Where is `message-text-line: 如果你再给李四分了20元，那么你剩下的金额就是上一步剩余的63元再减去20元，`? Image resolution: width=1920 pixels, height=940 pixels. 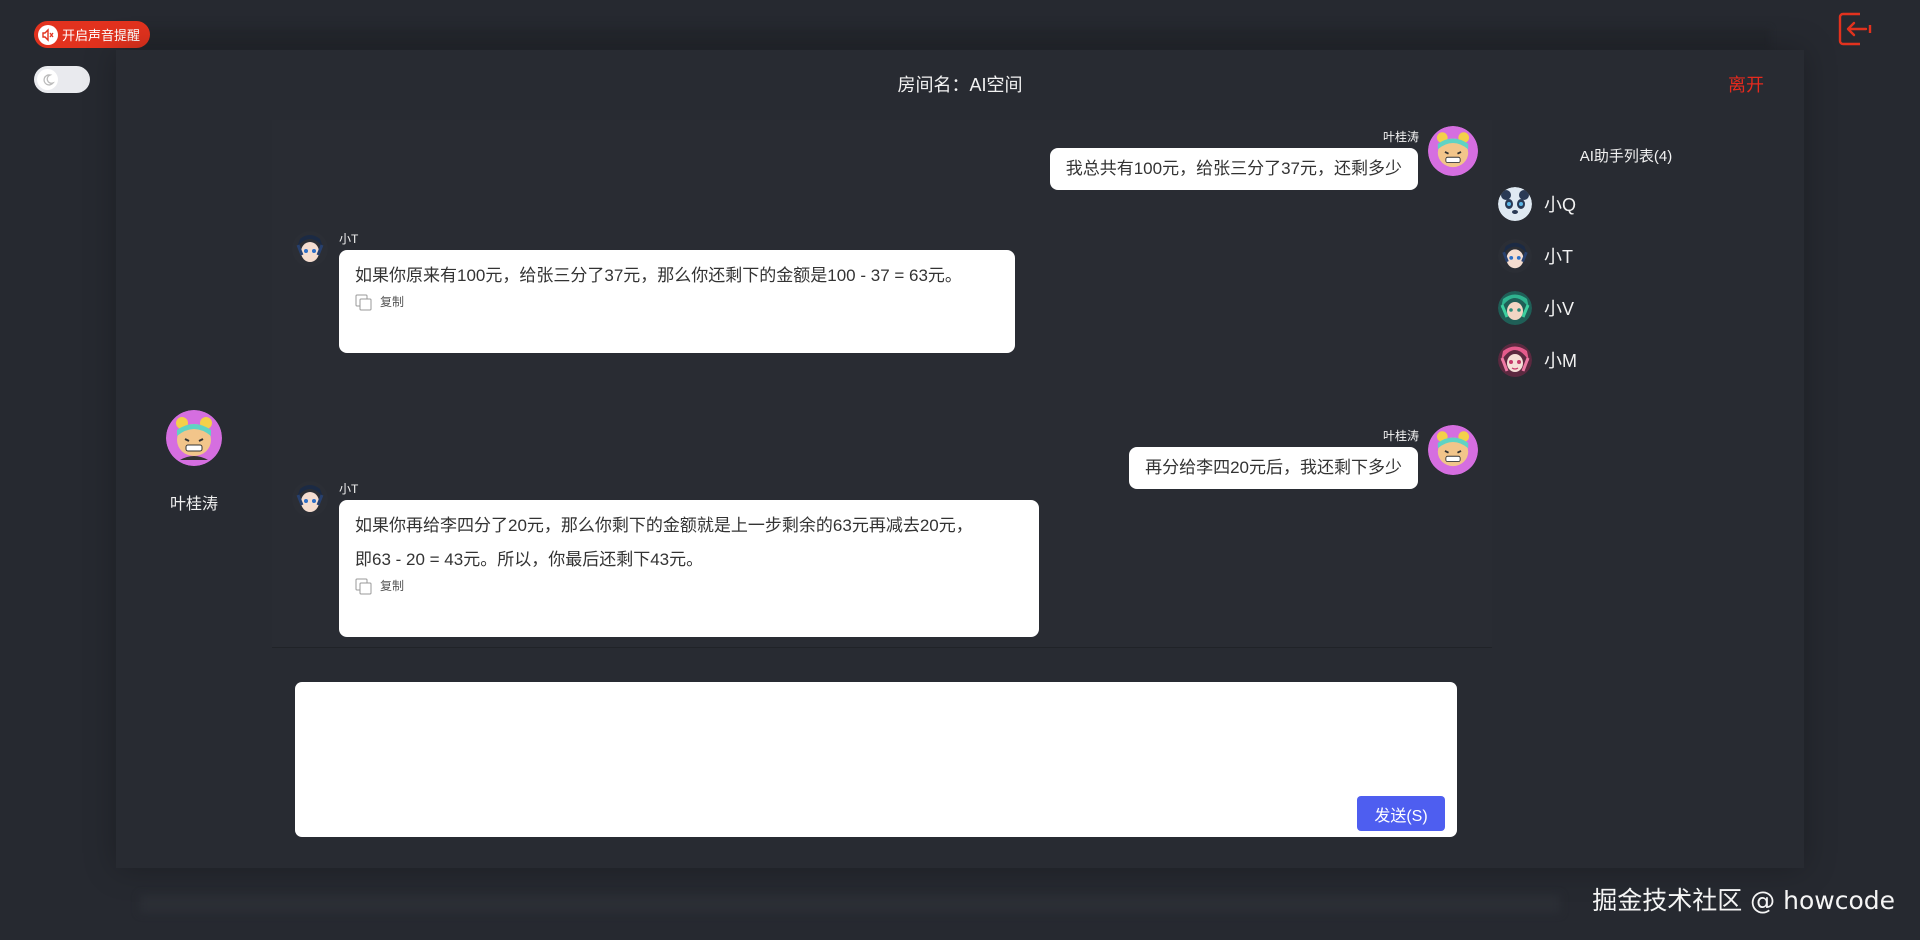
message-text-line: 如果你再给李四分了20元，那么你剩下的金额就是上一步剩余的63元再减去20元， is located at coordinates (664, 525).